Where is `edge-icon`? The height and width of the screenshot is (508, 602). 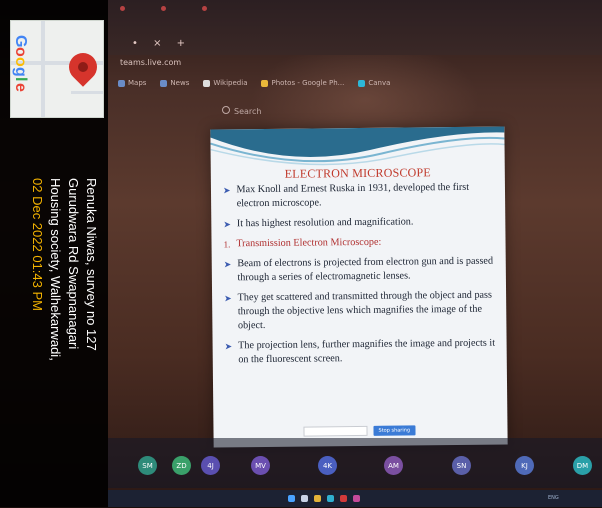 edge-icon is located at coordinates (330, 498).